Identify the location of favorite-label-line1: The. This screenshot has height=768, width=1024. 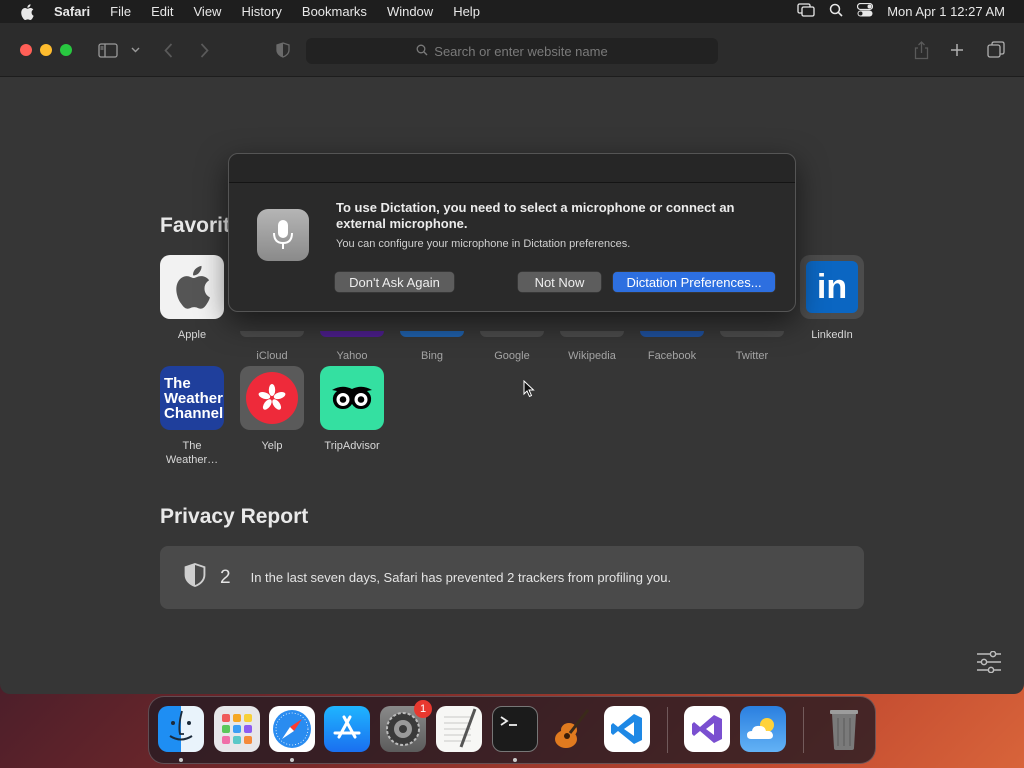
(192, 446).